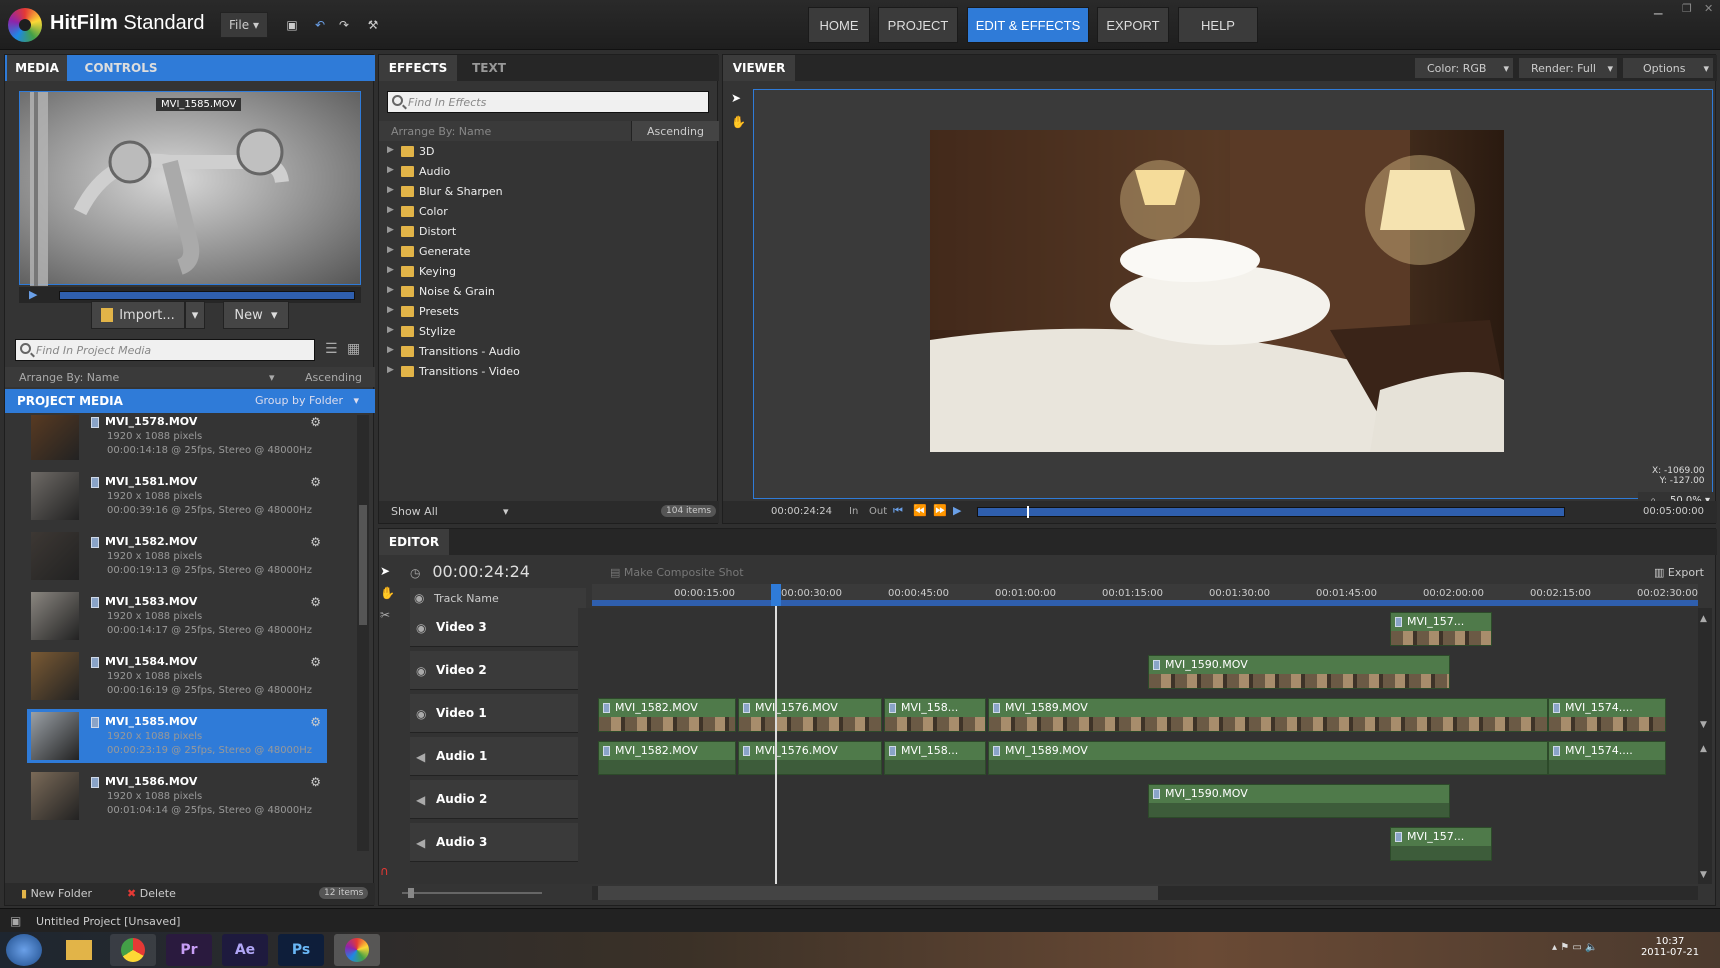 The height and width of the screenshot is (968, 1720). Describe the element at coordinates (736, 98) in the screenshot. I see `select-tool-icon: ➤` at that location.